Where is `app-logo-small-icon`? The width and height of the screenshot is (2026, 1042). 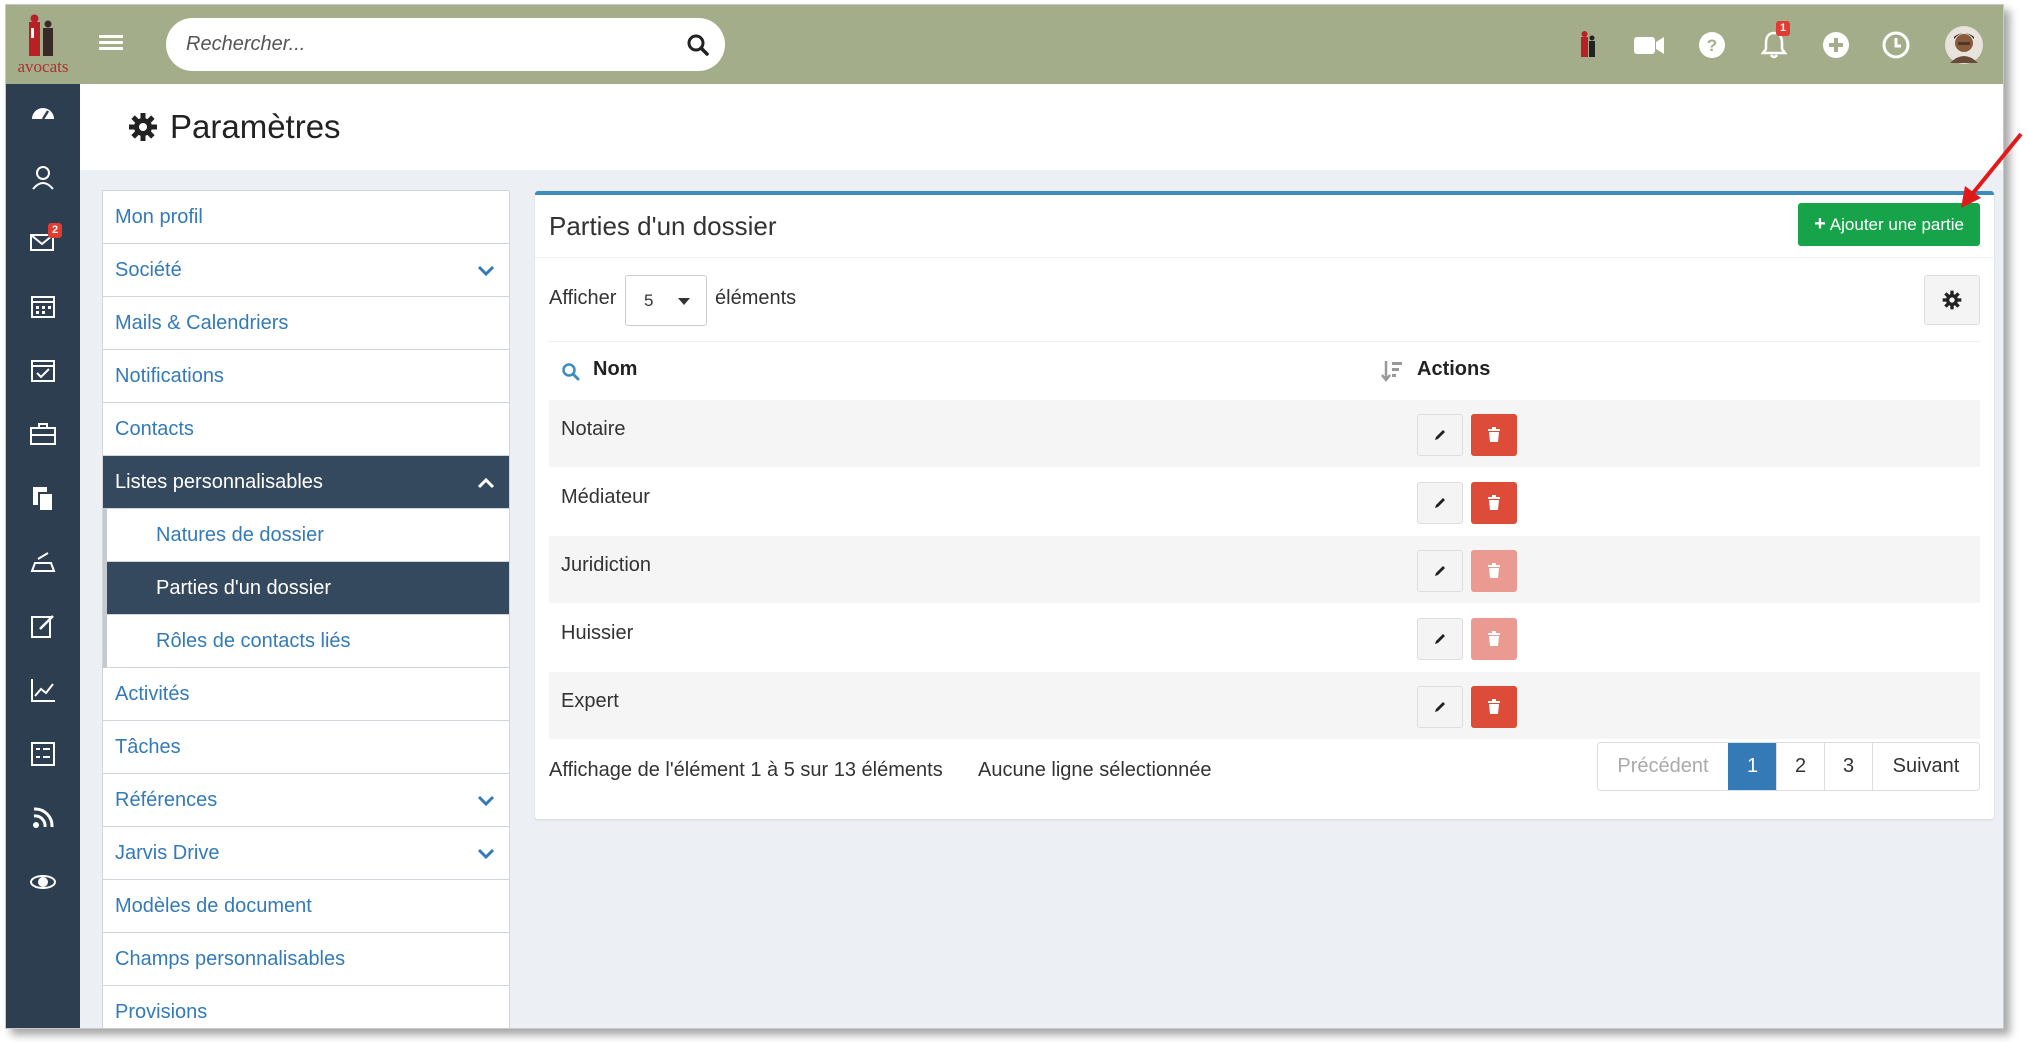 app-logo-small-icon is located at coordinates (1587, 45).